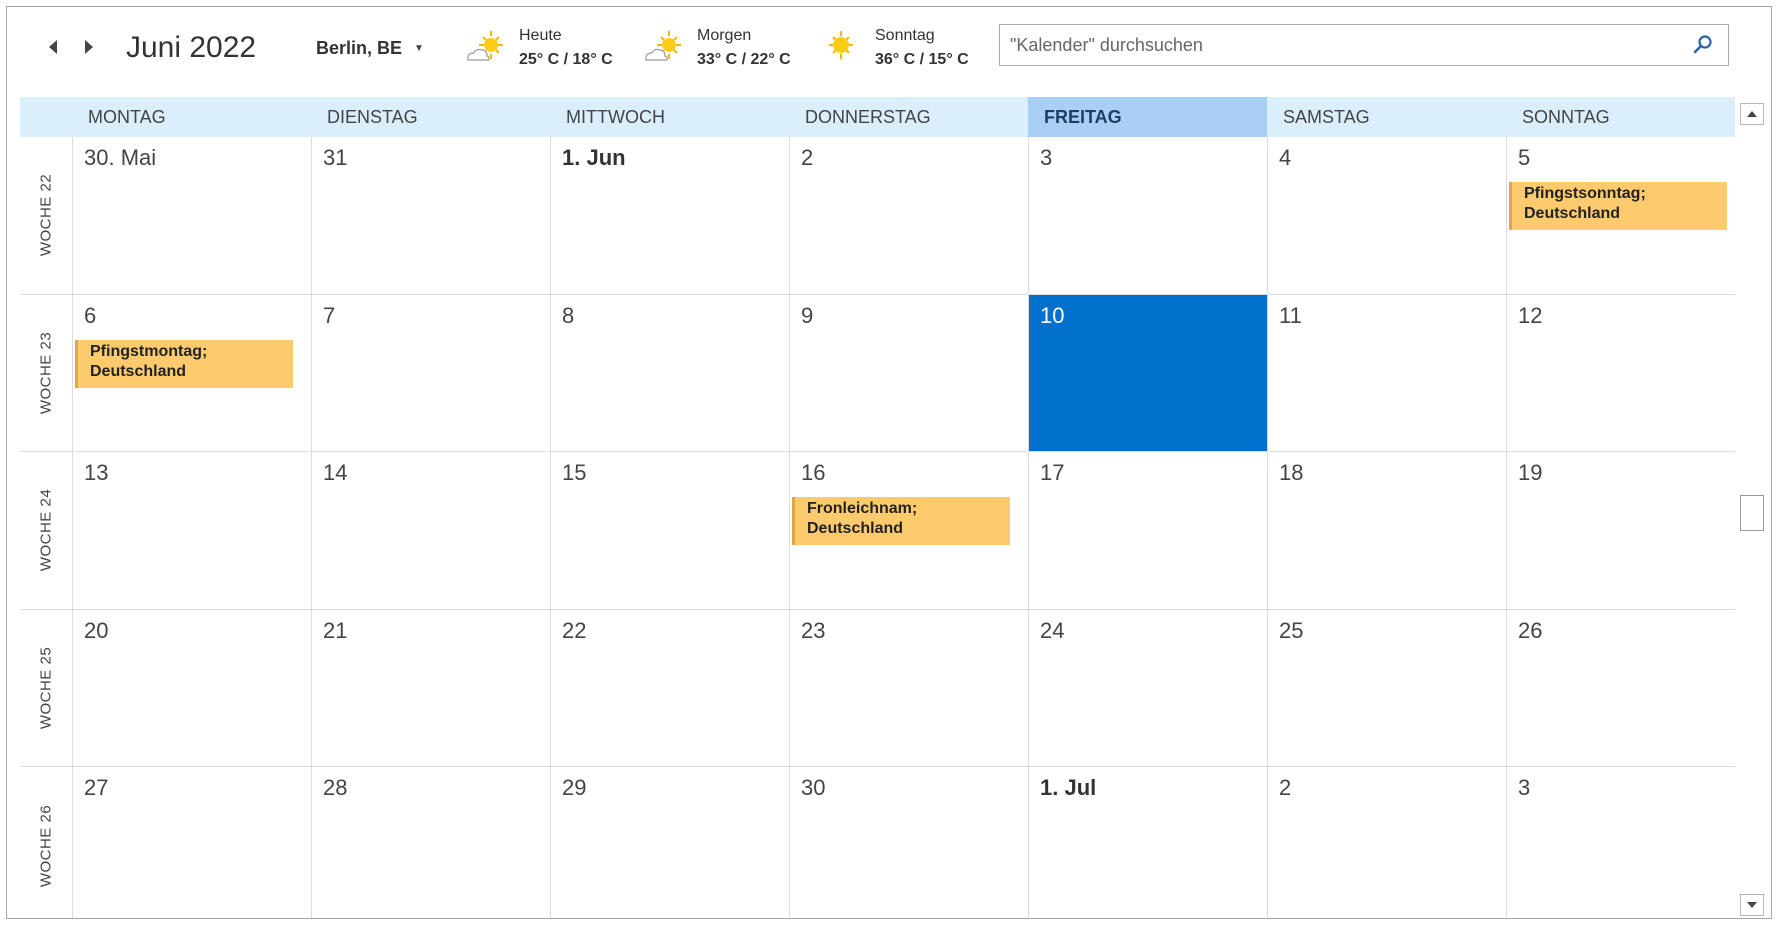 The image size is (1777, 925). I want to click on day-cell: 22, so click(669, 688).